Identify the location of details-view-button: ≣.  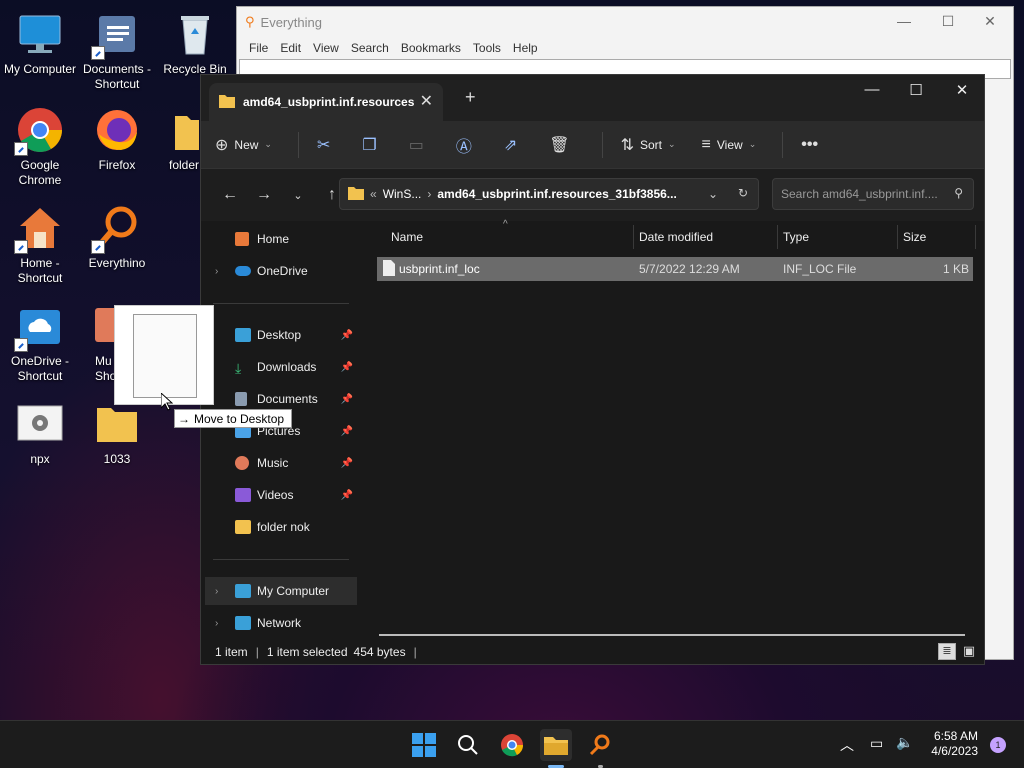
(947, 651).